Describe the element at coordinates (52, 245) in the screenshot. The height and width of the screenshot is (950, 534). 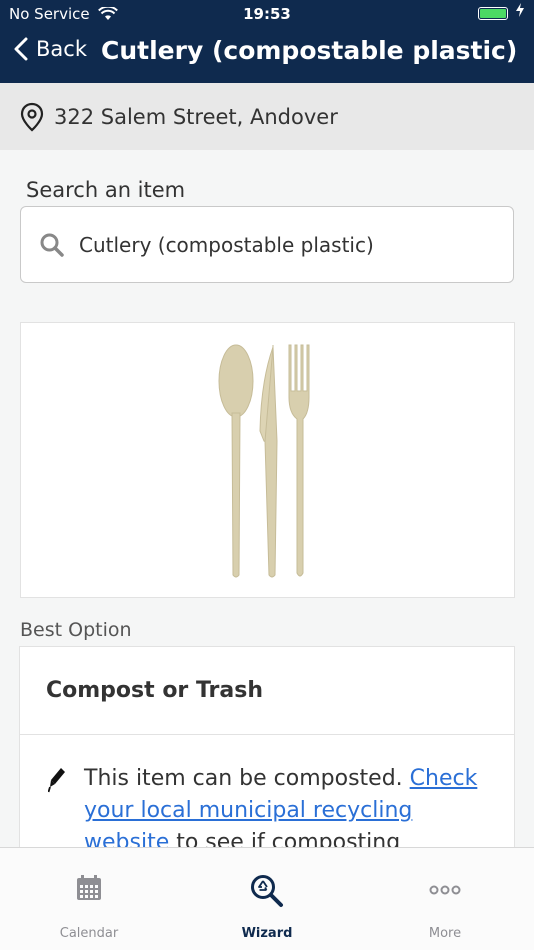
I see `search-icon` at that location.